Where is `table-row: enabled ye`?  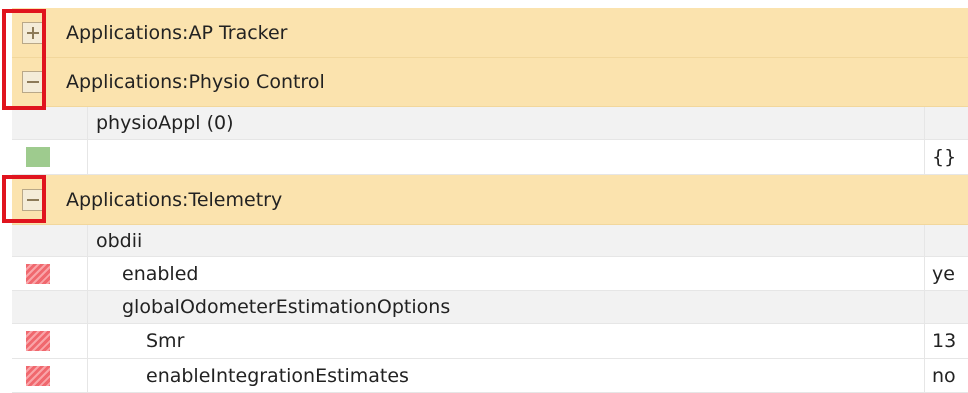 table-row: enabled ye is located at coordinates (490, 274).